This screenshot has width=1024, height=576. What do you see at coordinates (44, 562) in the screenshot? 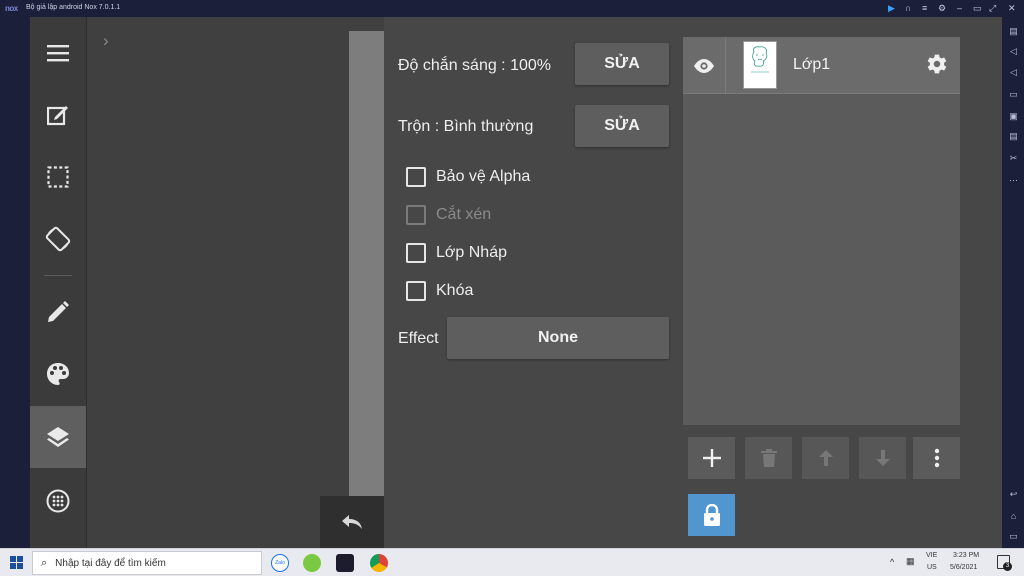
I see `search-icon: ⌕` at bounding box center [44, 562].